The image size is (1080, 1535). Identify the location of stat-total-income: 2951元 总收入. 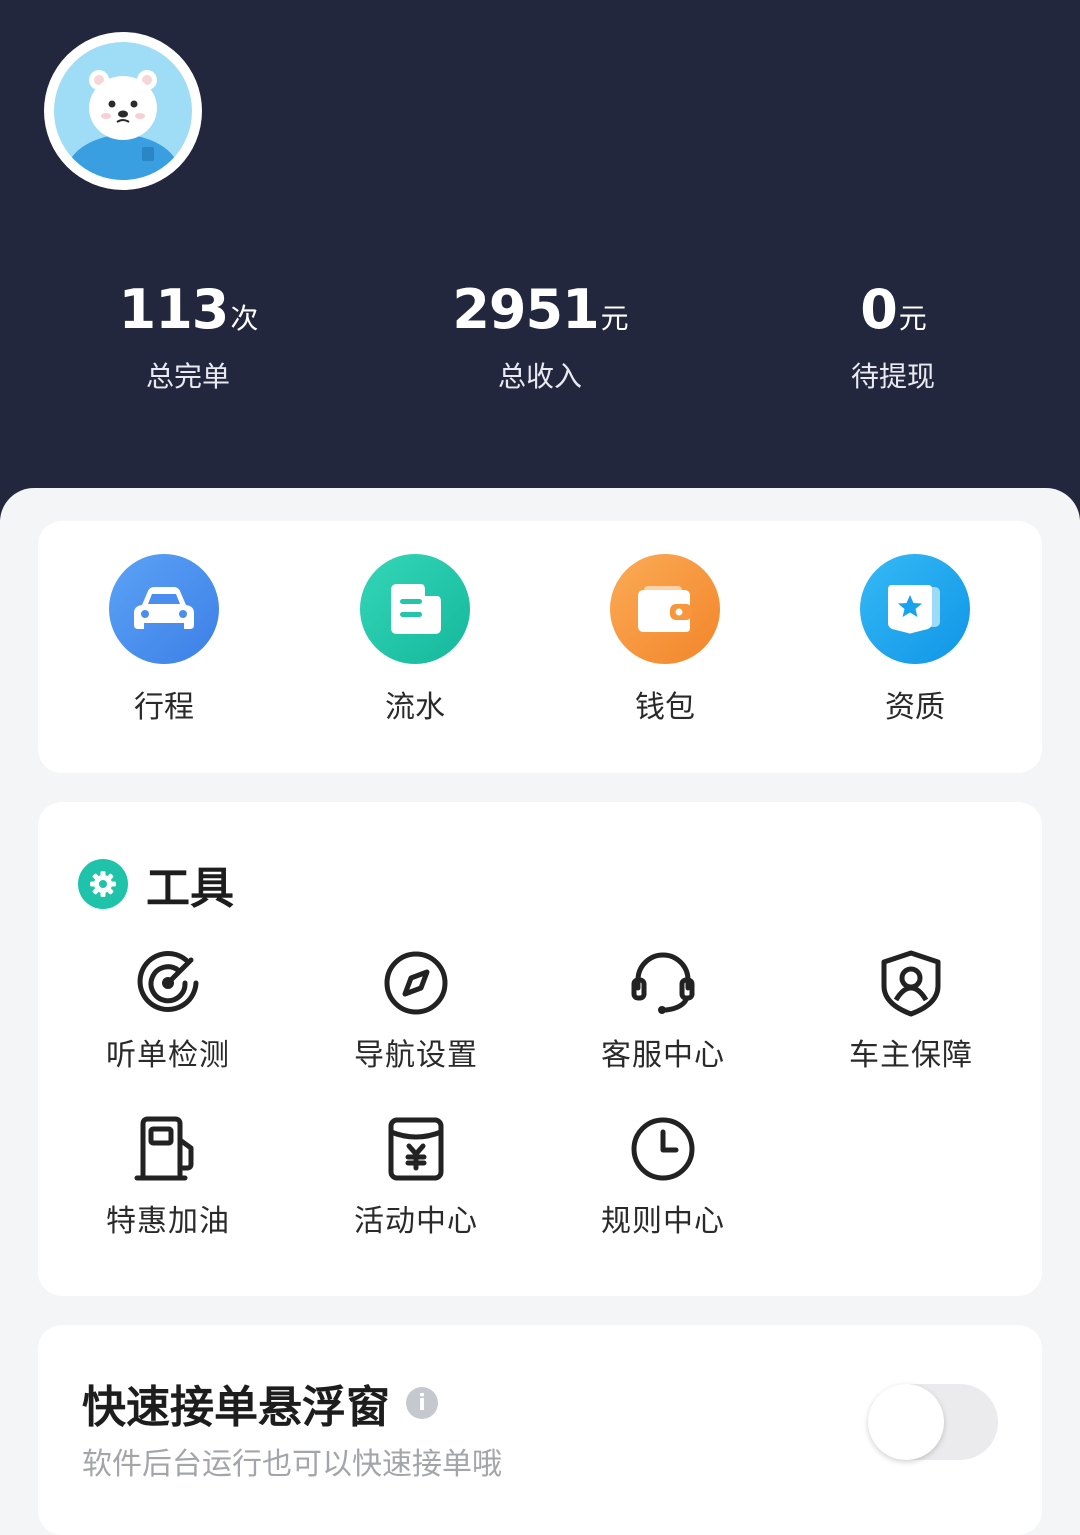
(540, 337).